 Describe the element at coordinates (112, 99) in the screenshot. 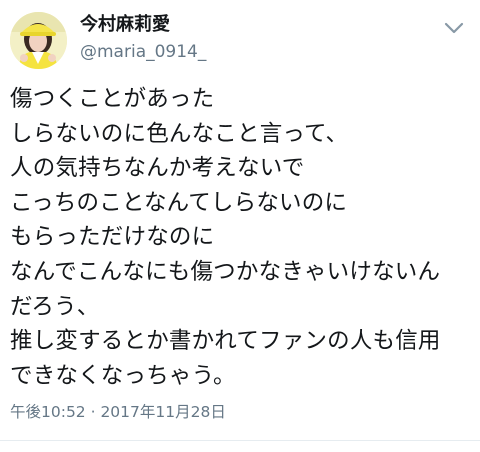

I see `tweet-text-line: 傷つくことがあった` at that location.